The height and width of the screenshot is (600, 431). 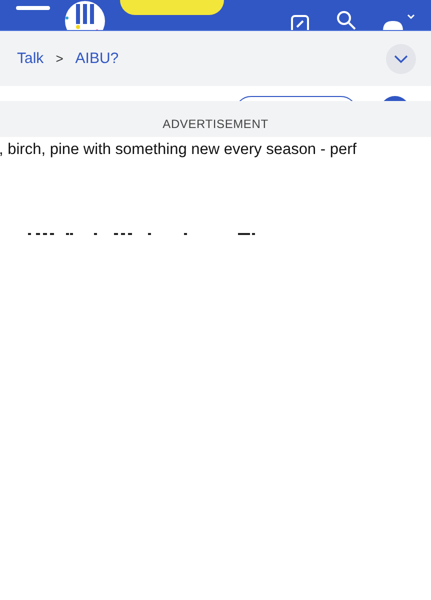 I want to click on ad-label: ADVERTISEMENT, so click(x=215, y=124).